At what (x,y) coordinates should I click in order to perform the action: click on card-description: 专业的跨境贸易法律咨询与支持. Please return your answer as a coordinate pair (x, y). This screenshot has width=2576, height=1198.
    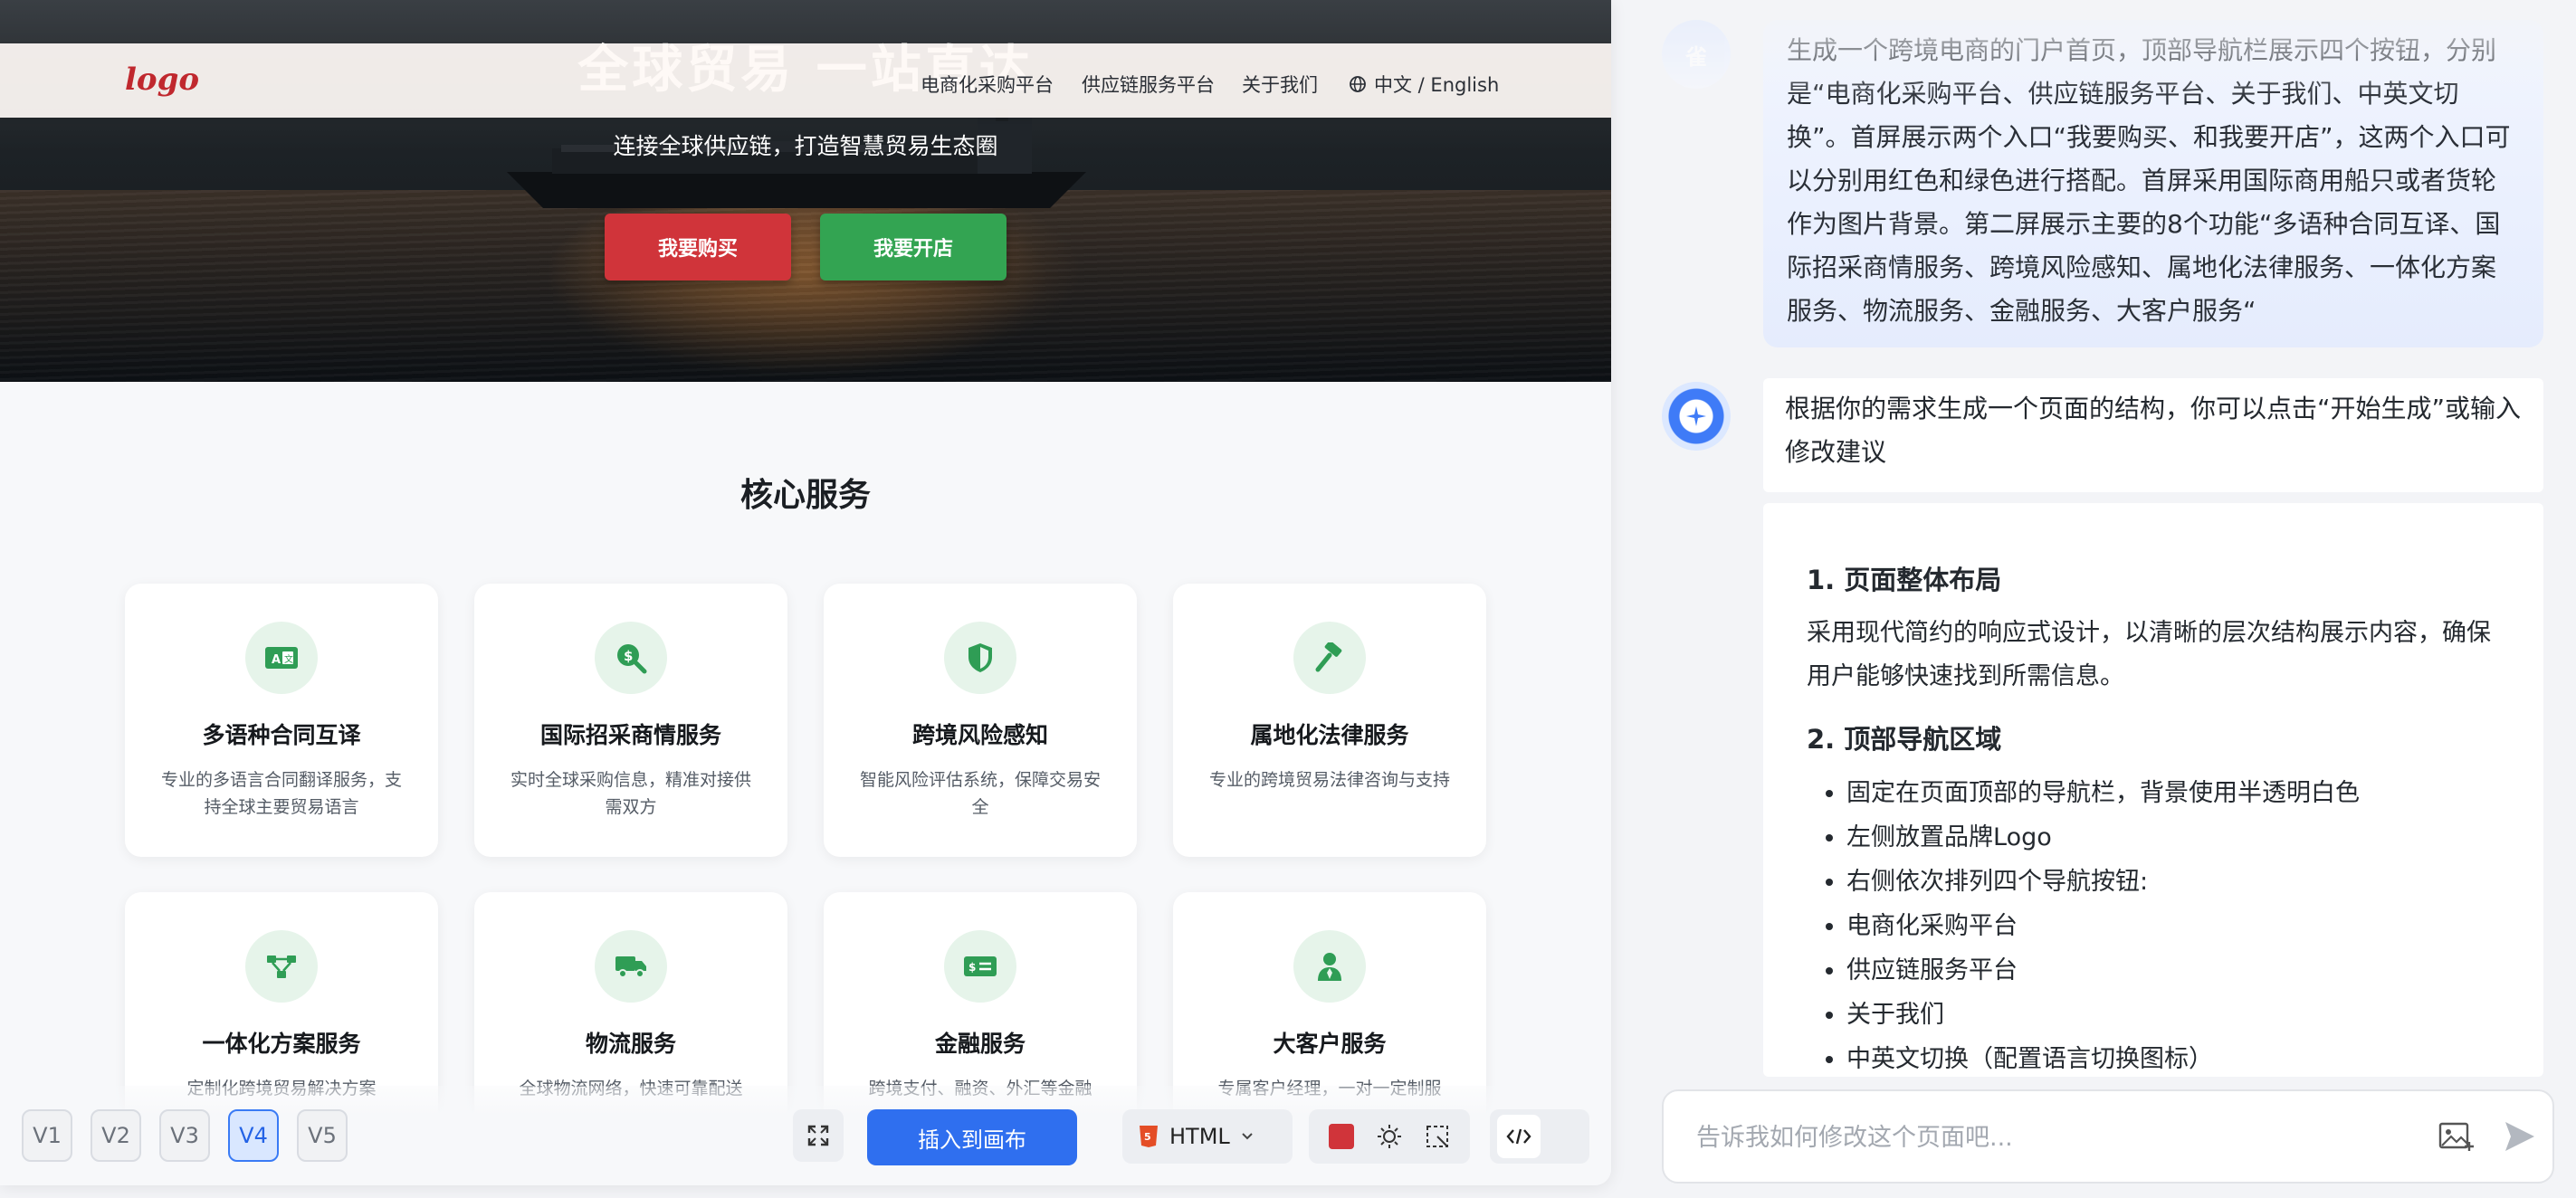
    Looking at the image, I should click on (1330, 780).